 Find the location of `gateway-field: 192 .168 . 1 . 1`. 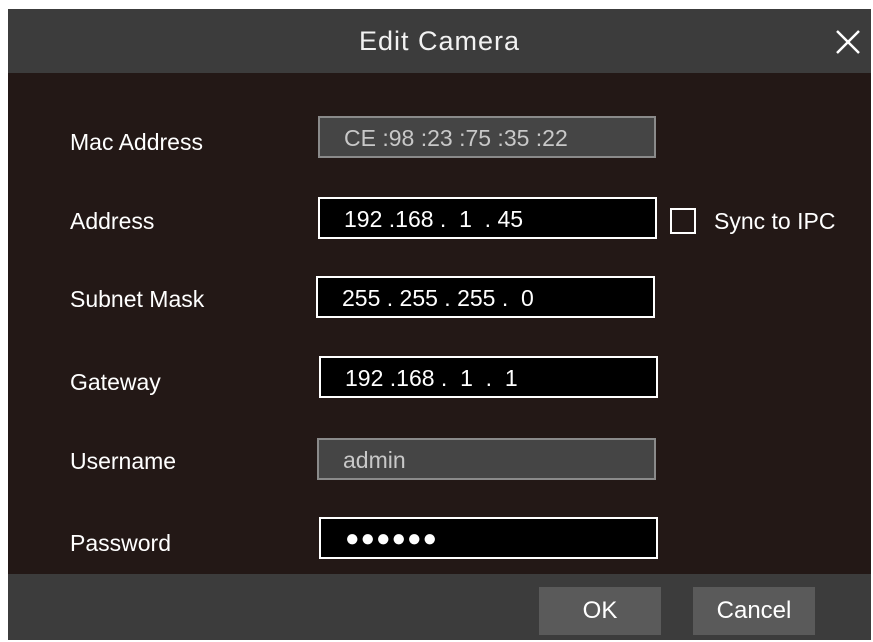

gateway-field: 192 .168 . 1 . 1 is located at coordinates (488, 377).